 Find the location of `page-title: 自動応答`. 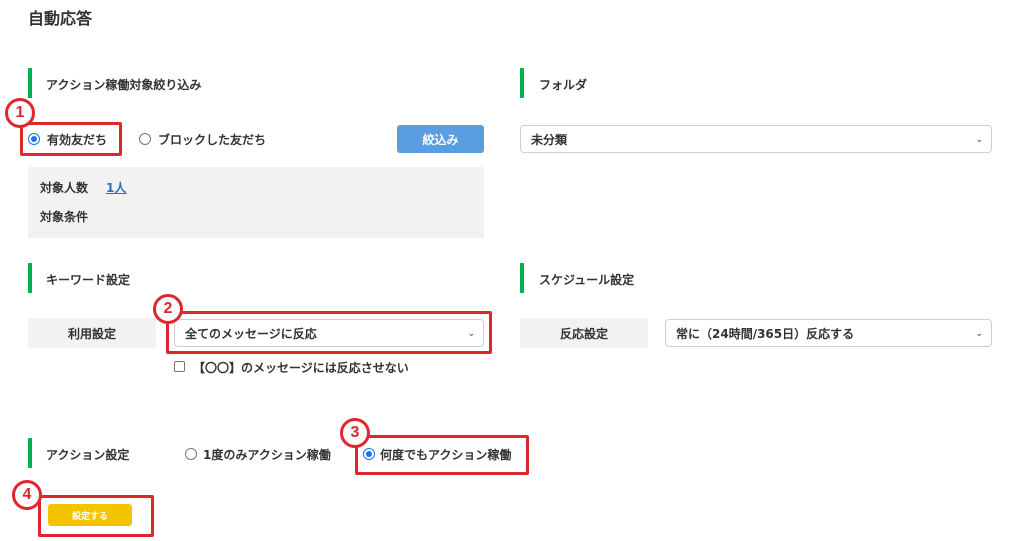

page-title: 自動応答 is located at coordinates (60, 18).